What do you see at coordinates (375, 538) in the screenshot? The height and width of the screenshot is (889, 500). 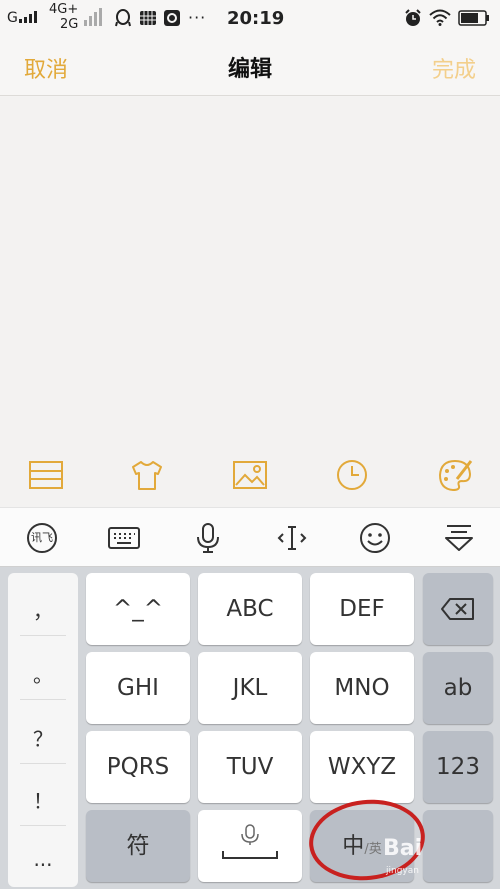 I see `emoji-icon` at bounding box center [375, 538].